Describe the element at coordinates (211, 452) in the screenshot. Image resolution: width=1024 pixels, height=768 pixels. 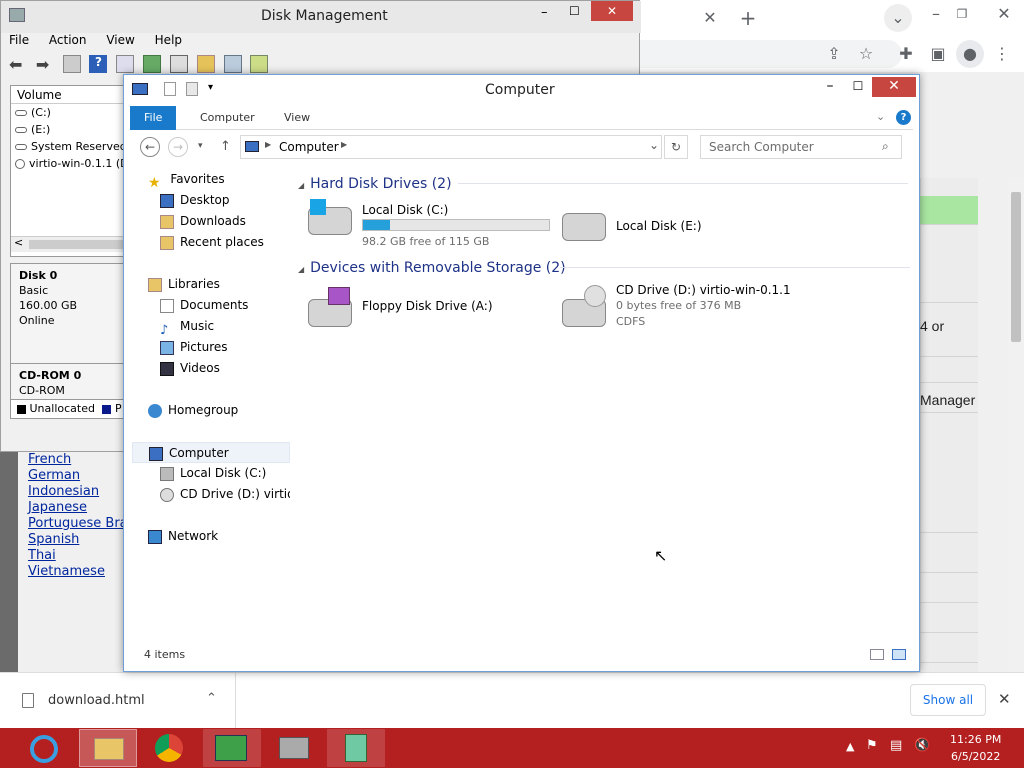
I see `nav-computer: Computer` at that location.